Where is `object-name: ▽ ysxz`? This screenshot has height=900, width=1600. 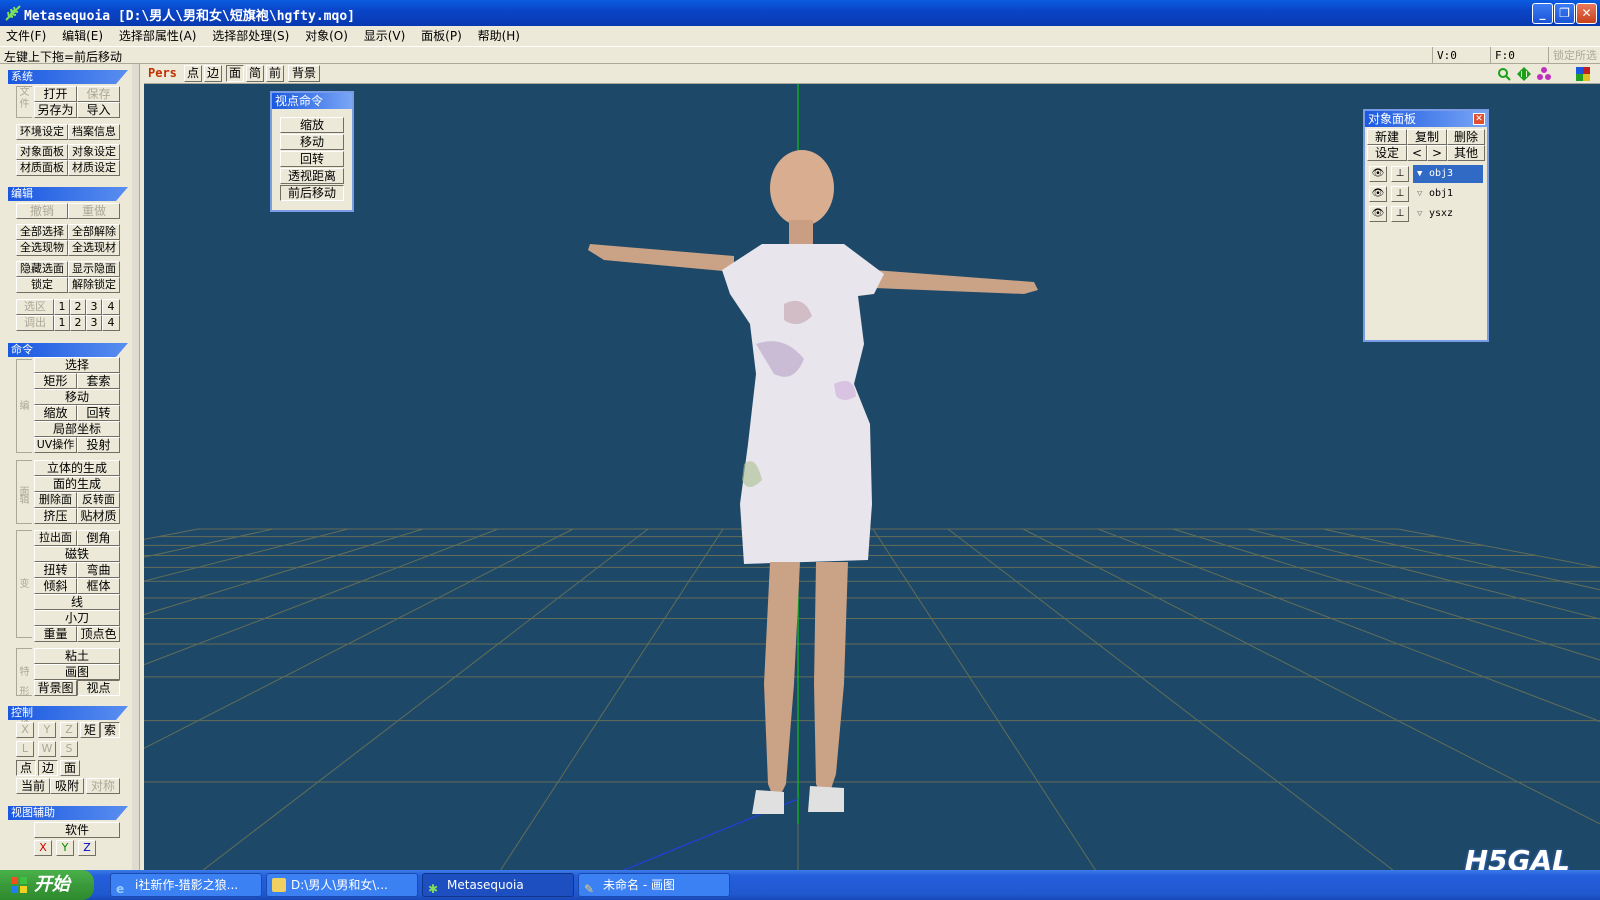 object-name: ▽ ysxz is located at coordinates (1448, 214).